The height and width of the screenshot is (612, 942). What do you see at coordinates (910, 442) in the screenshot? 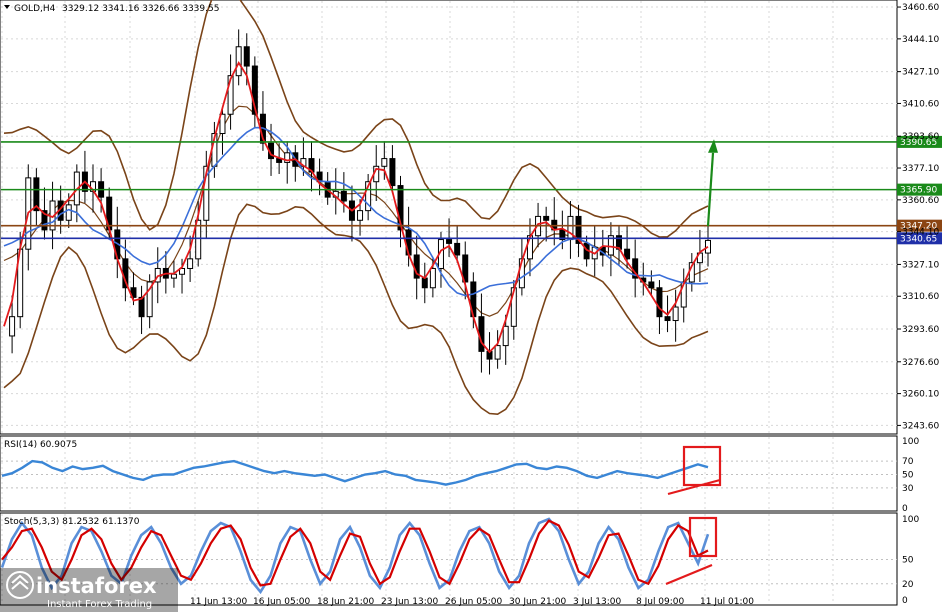
I see `rsi-y-tick-label: 100` at bounding box center [910, 442].